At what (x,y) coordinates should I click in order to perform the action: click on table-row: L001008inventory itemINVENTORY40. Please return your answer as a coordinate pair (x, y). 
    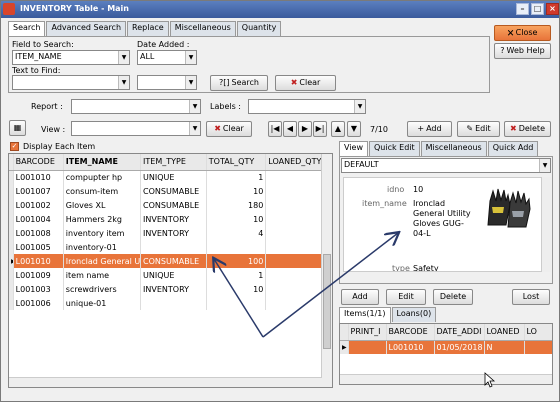
    Looking at the image, I should click on (169, 233).